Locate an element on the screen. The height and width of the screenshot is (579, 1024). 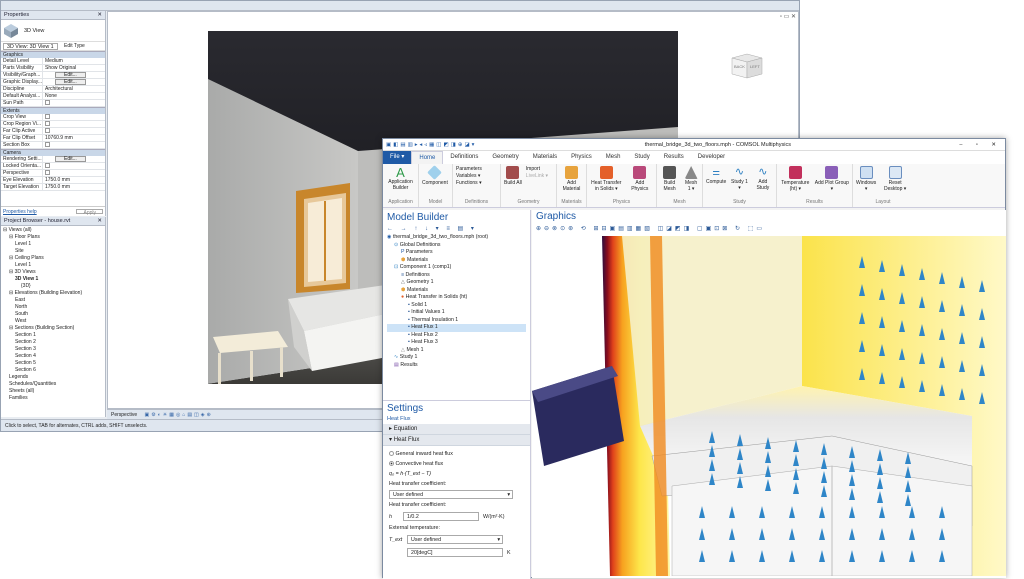
browser-tree-item: ⊟ 3D Views is located at coordinates (53, 272).